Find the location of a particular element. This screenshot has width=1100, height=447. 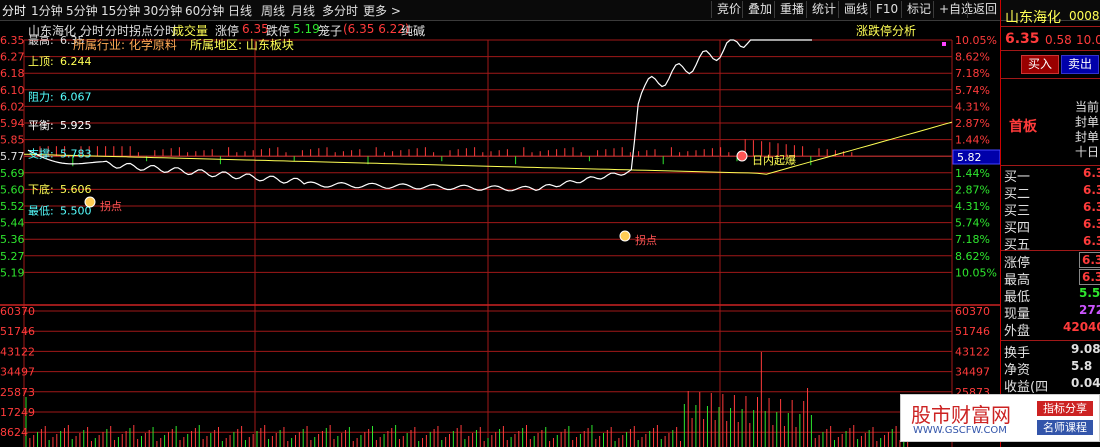

price-tick-label: 5.77 is located at coordinates (12, 156).